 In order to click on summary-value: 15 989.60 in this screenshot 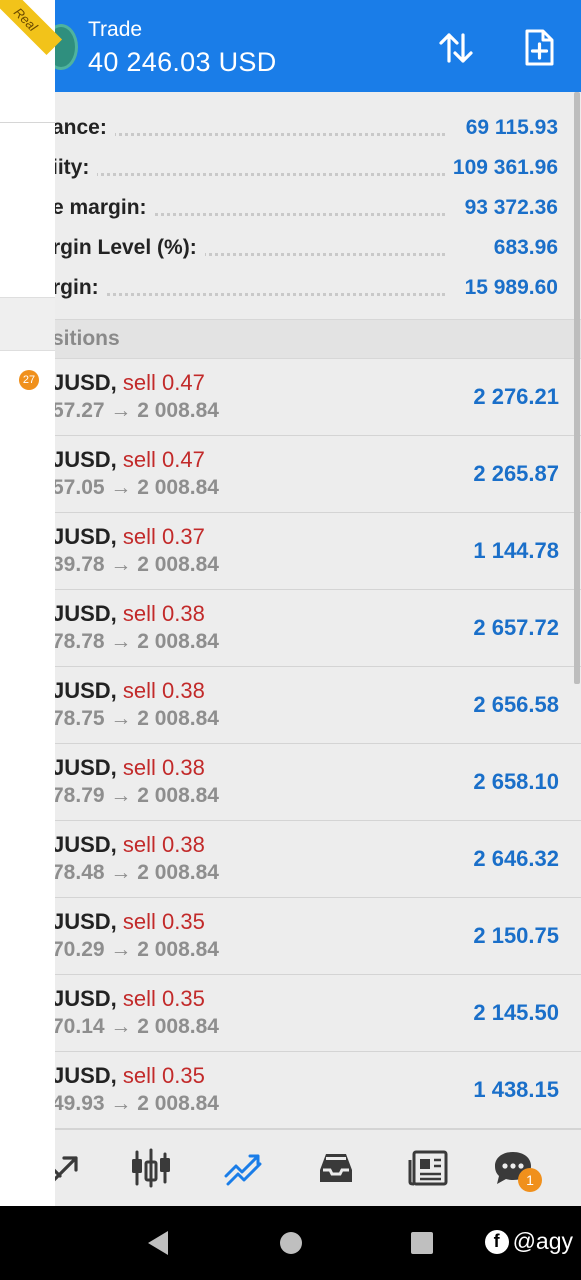, I will do `click(507, 288)`.